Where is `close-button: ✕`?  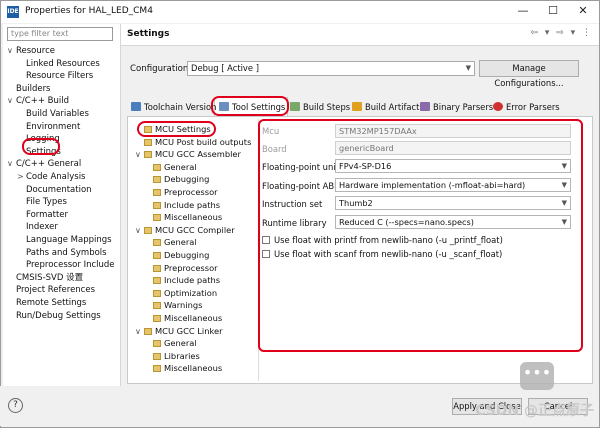 close-button: ✕ is located at coordinates (583, 11).